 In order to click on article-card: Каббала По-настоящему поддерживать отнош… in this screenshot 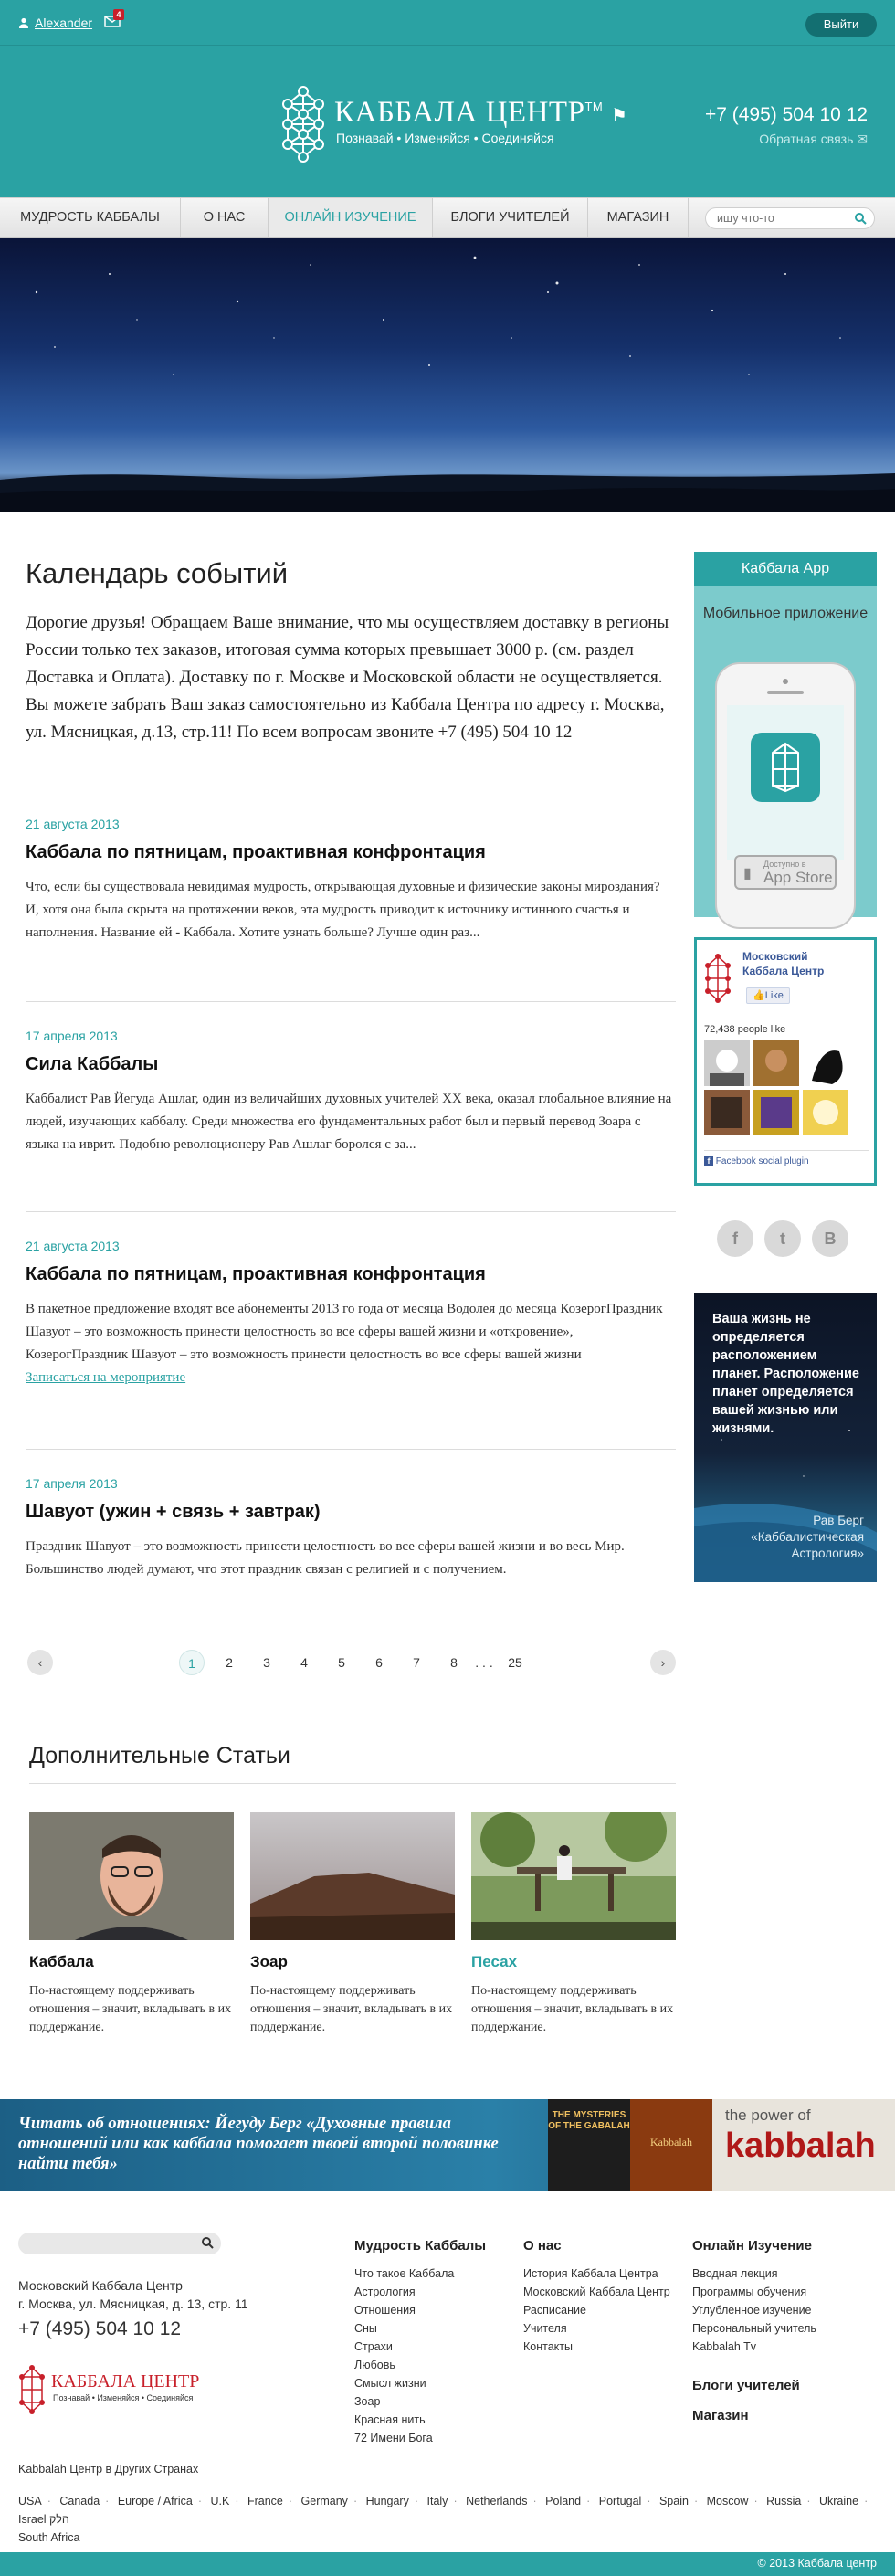, I will do `click(131, 1924)`.